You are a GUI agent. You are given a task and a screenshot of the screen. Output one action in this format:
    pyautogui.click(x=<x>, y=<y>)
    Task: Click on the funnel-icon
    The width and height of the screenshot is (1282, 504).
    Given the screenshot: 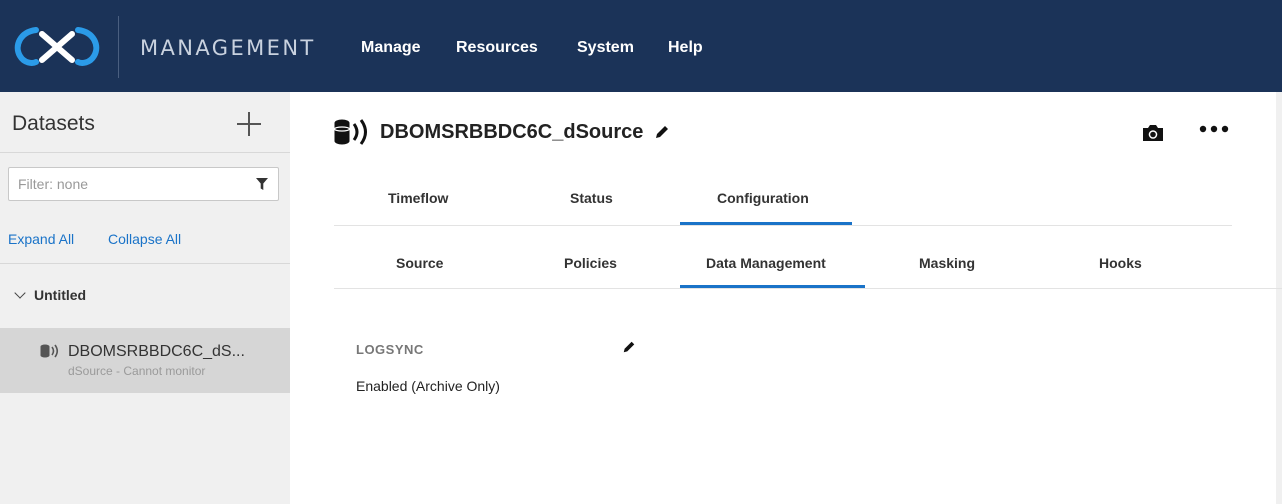 What is the action you would take?
    pyautogui.click(x=262, y=184)
    